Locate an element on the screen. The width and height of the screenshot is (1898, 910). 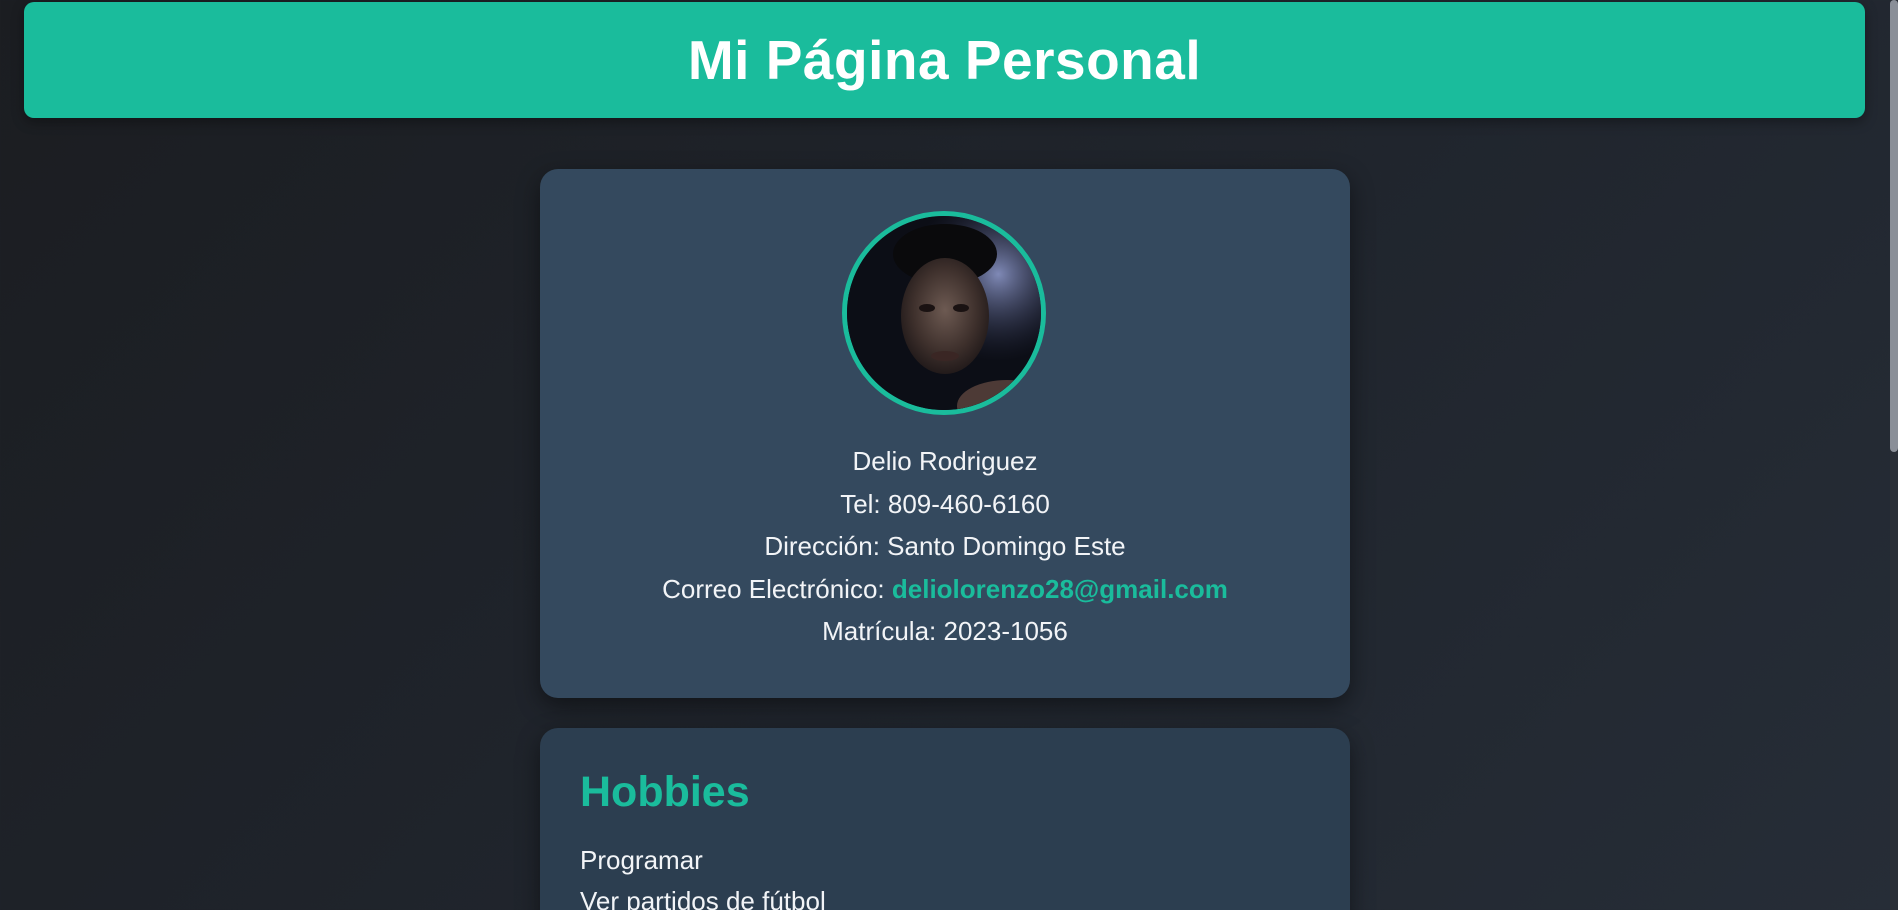
list-item: Ver partidos de fútbol is located at coordinates (703, 898).